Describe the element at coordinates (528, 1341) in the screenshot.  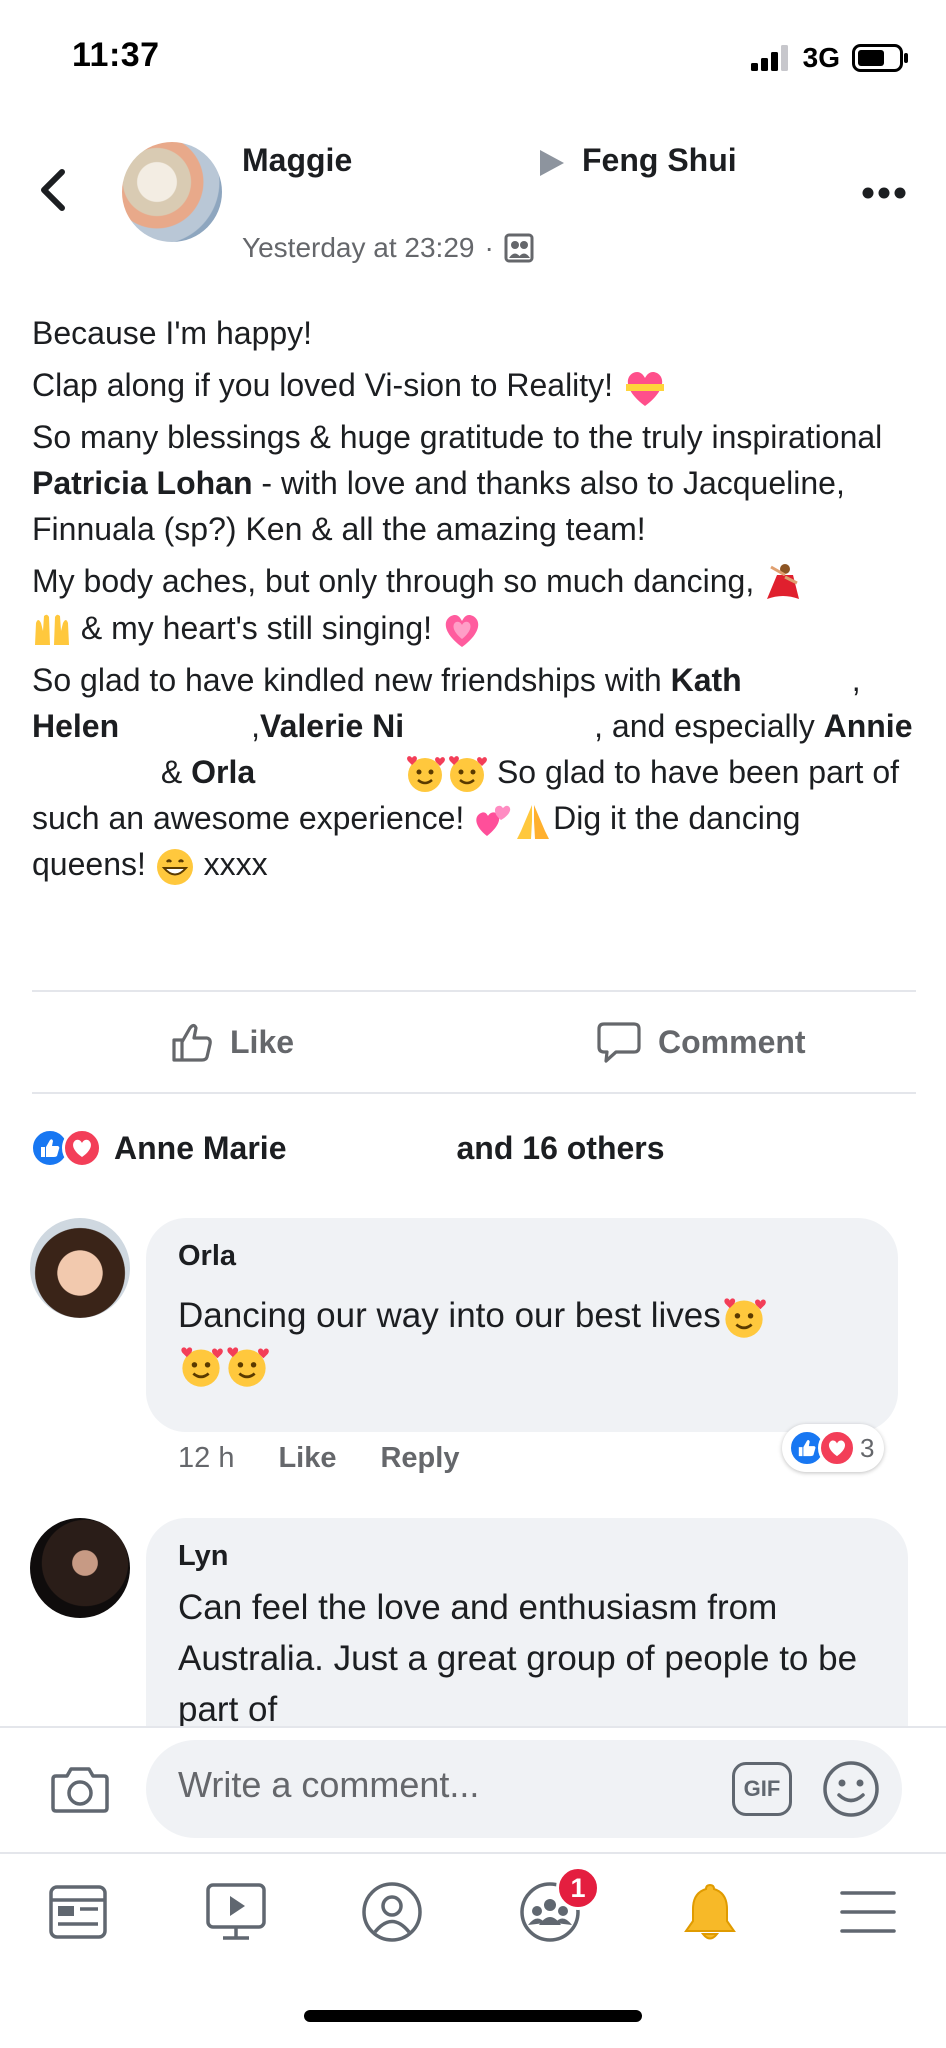
I see `comment-text: Dancing our way into our best lives` at that location.